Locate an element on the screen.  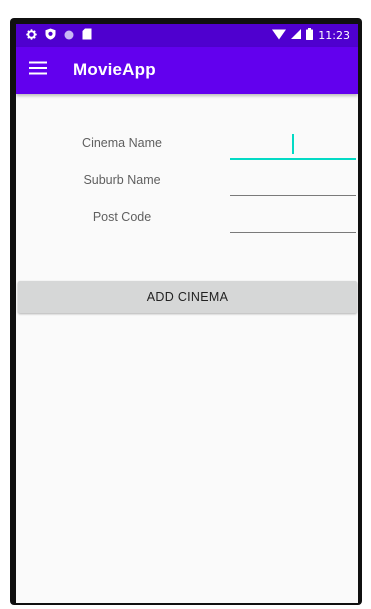
circle-icon is located at coordinates (69, 36).